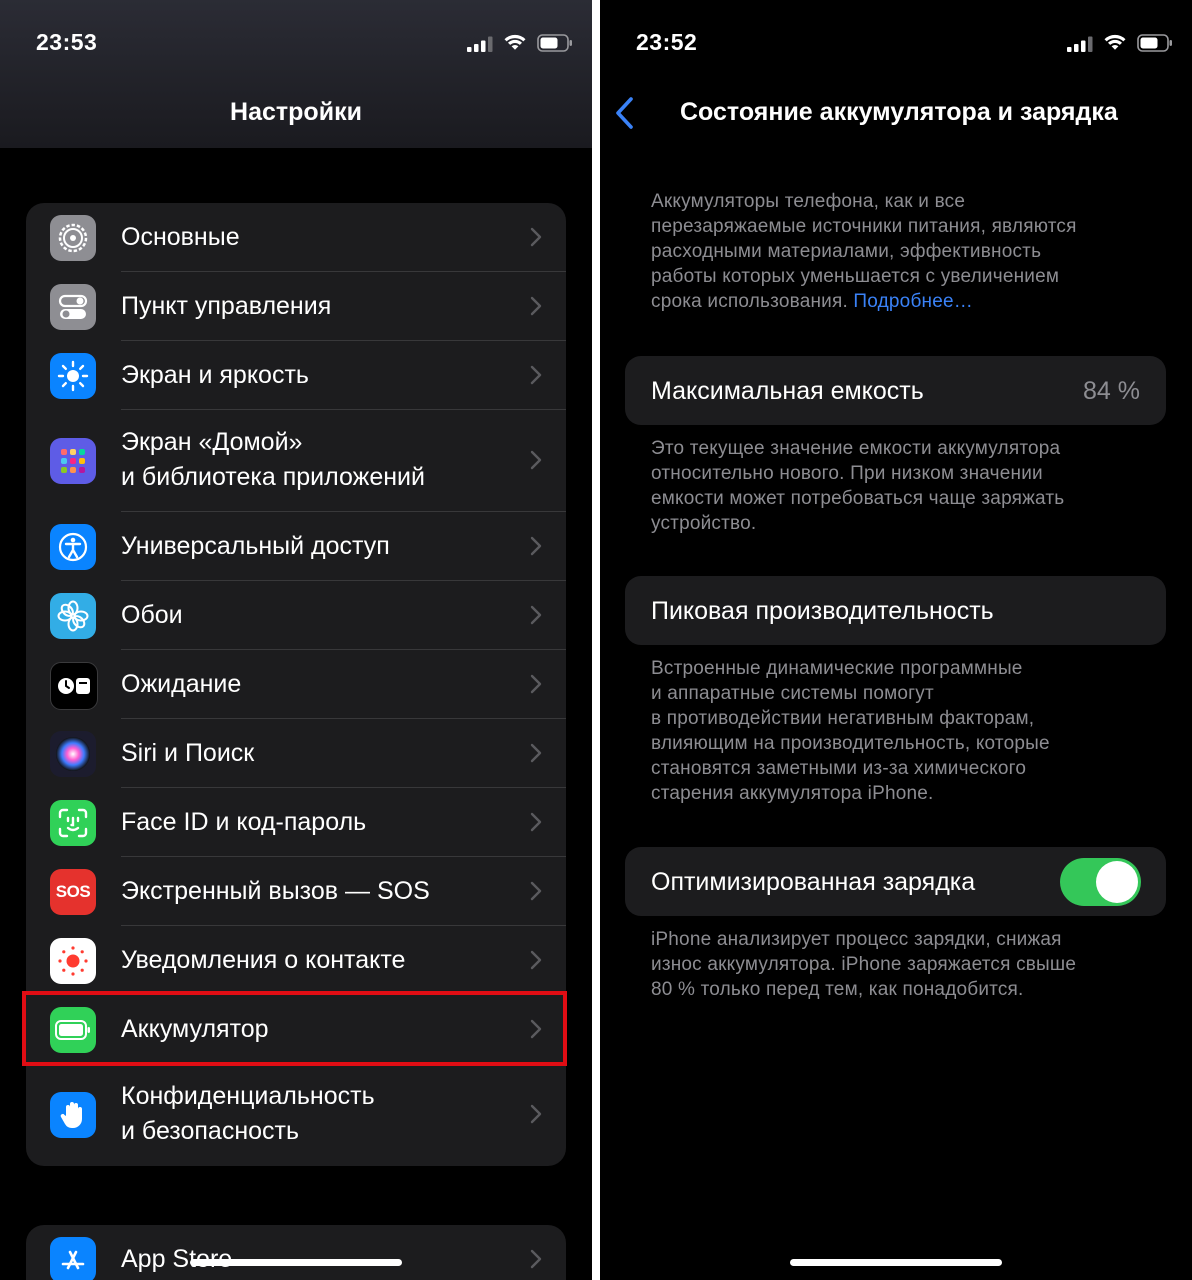 The height and width of the screenshot is (1280, 1192). I want to click on flower-icon, so click(73, 616).